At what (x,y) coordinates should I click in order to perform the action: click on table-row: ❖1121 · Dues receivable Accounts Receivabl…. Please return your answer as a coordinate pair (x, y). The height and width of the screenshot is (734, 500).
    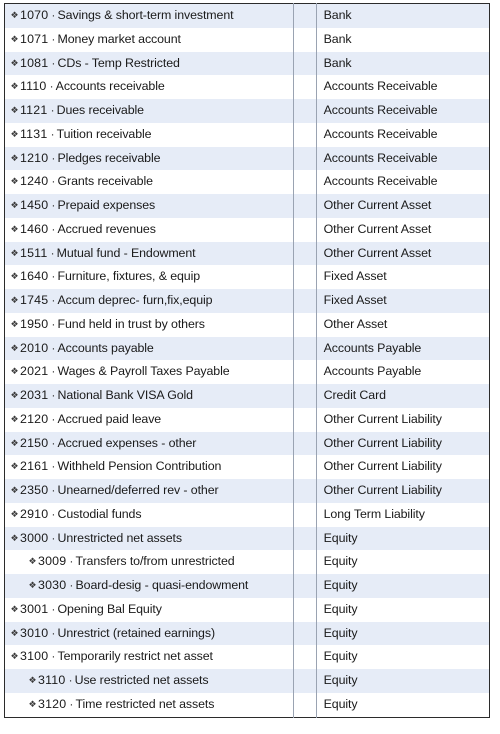
    Looking at the image, I should click on (247, 111).